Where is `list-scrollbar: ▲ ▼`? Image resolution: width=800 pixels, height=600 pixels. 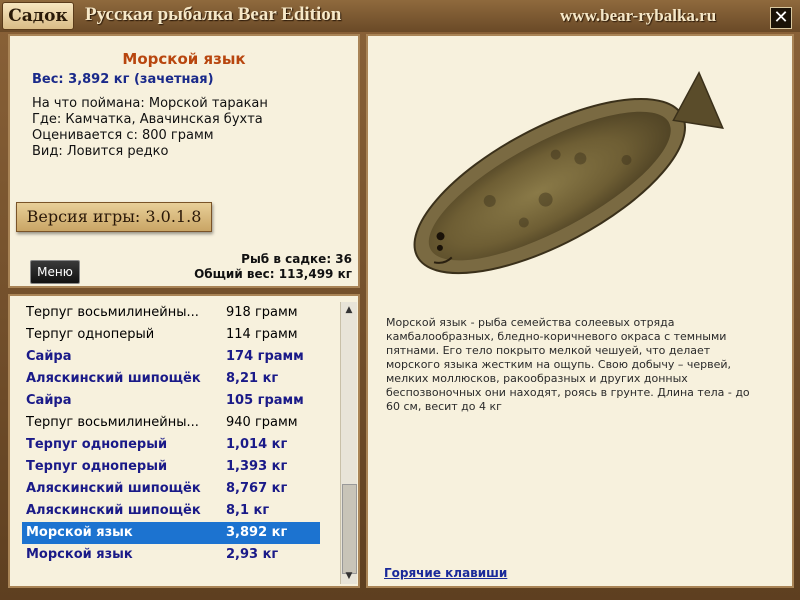 list-scrollbar: ▲ ▼ is located at coordinates (348, 443).